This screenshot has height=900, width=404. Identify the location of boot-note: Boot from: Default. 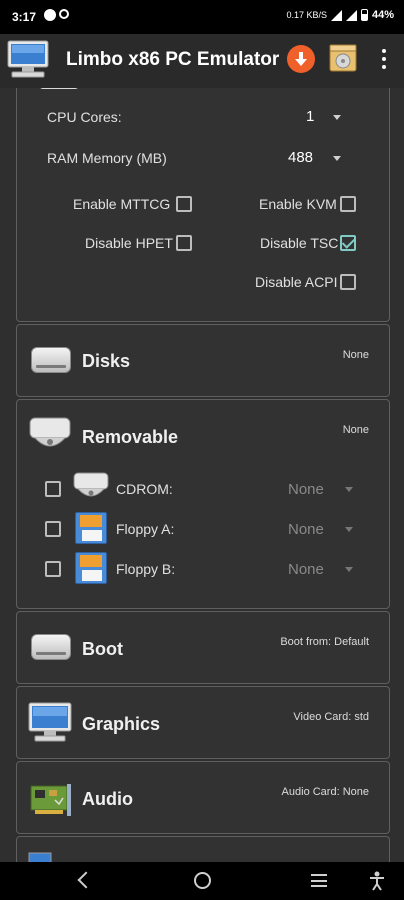
(324, 642).